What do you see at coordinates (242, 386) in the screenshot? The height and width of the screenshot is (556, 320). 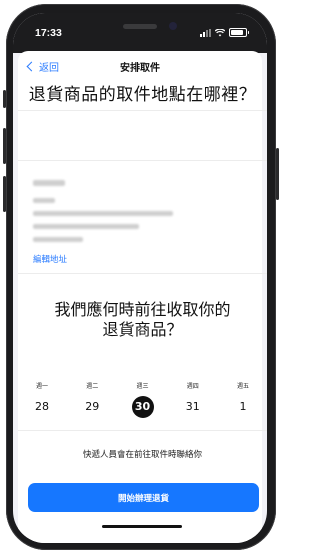 I see `day-weekday: 週五` at bounding box center [242, 386].